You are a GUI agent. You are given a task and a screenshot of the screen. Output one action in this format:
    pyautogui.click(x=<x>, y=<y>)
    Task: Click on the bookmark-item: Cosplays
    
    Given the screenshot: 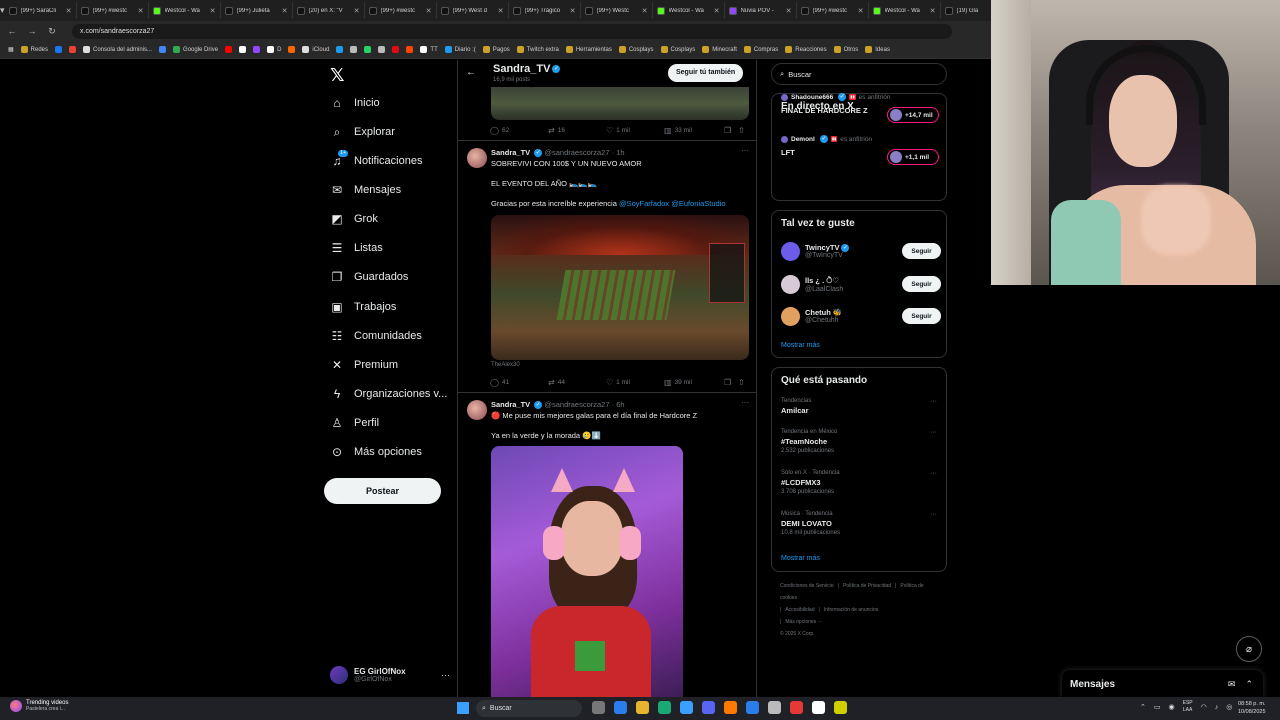 What is the action you would take?
    pyautogui.click(x=677, y=49)
    